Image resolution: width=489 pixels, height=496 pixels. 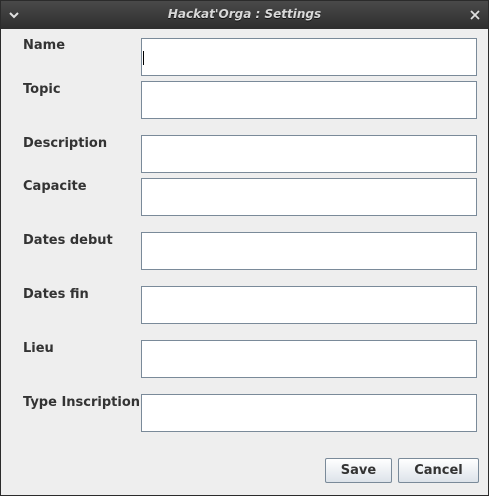 I want to click on topic-label: Topic, so click(x=42, y=89).